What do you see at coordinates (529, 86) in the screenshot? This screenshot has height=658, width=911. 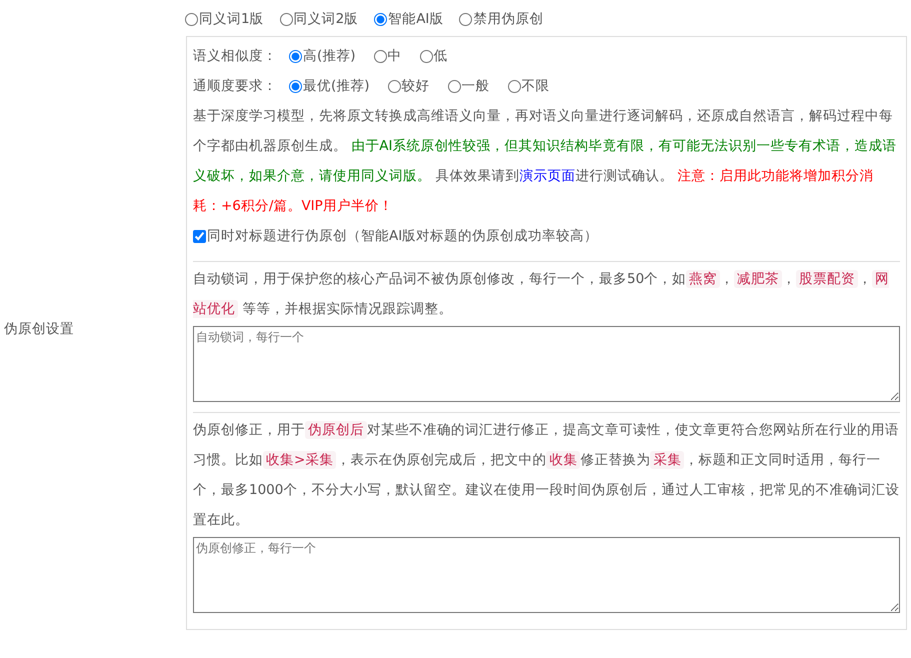 I see `radio-option: 不限` at bounding box center [529, 86].